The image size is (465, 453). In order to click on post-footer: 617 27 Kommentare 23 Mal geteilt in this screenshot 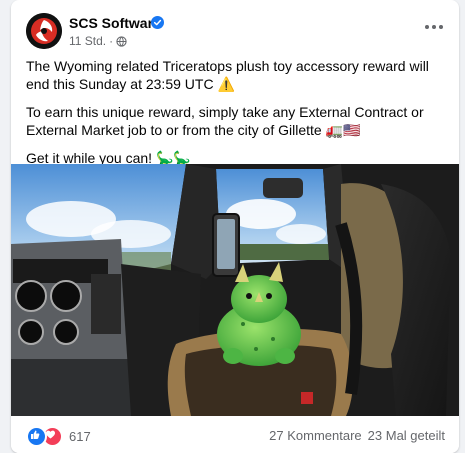, I will do `click(235, 434)`.